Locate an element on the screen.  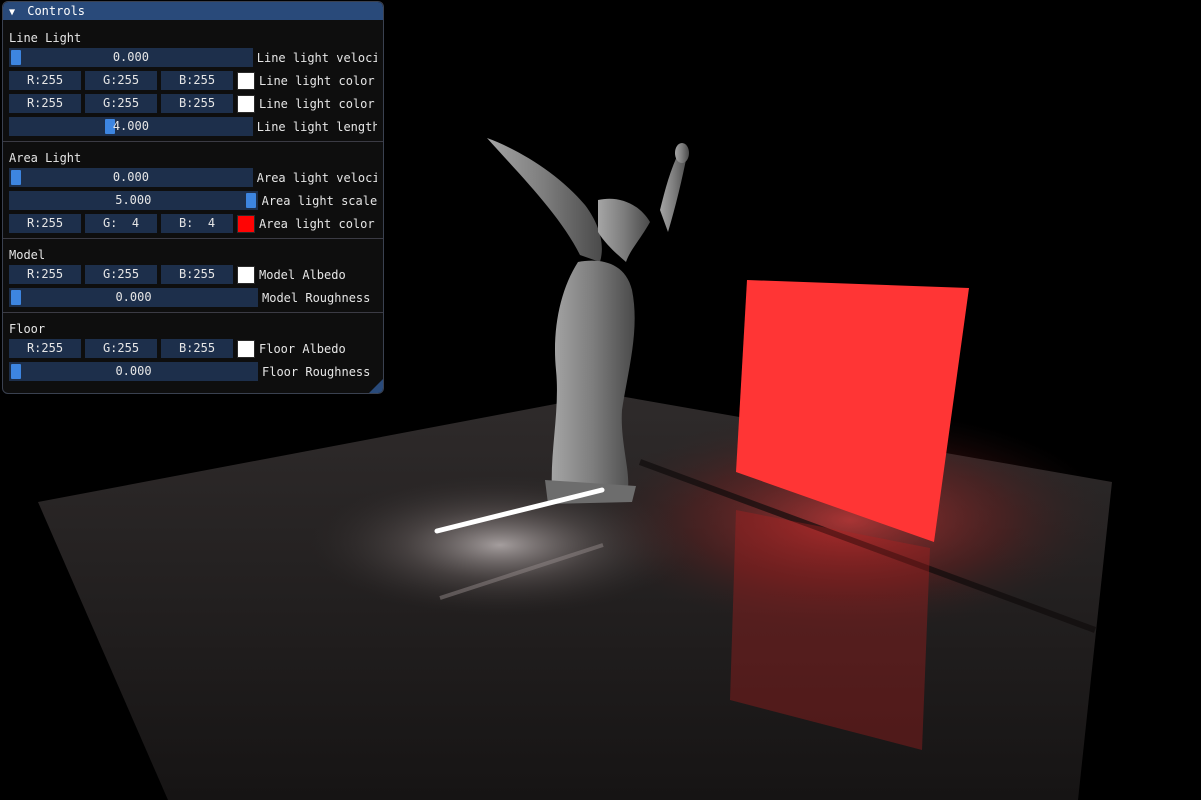
slider-row: 0.000 Floor Roughness is located at coordinates (193, 371).